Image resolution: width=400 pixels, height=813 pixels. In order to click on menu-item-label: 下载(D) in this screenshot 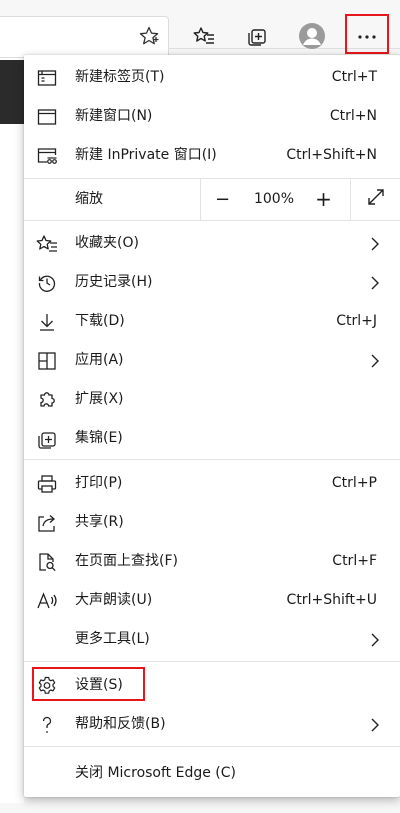, I will do `click(100, 321)`.